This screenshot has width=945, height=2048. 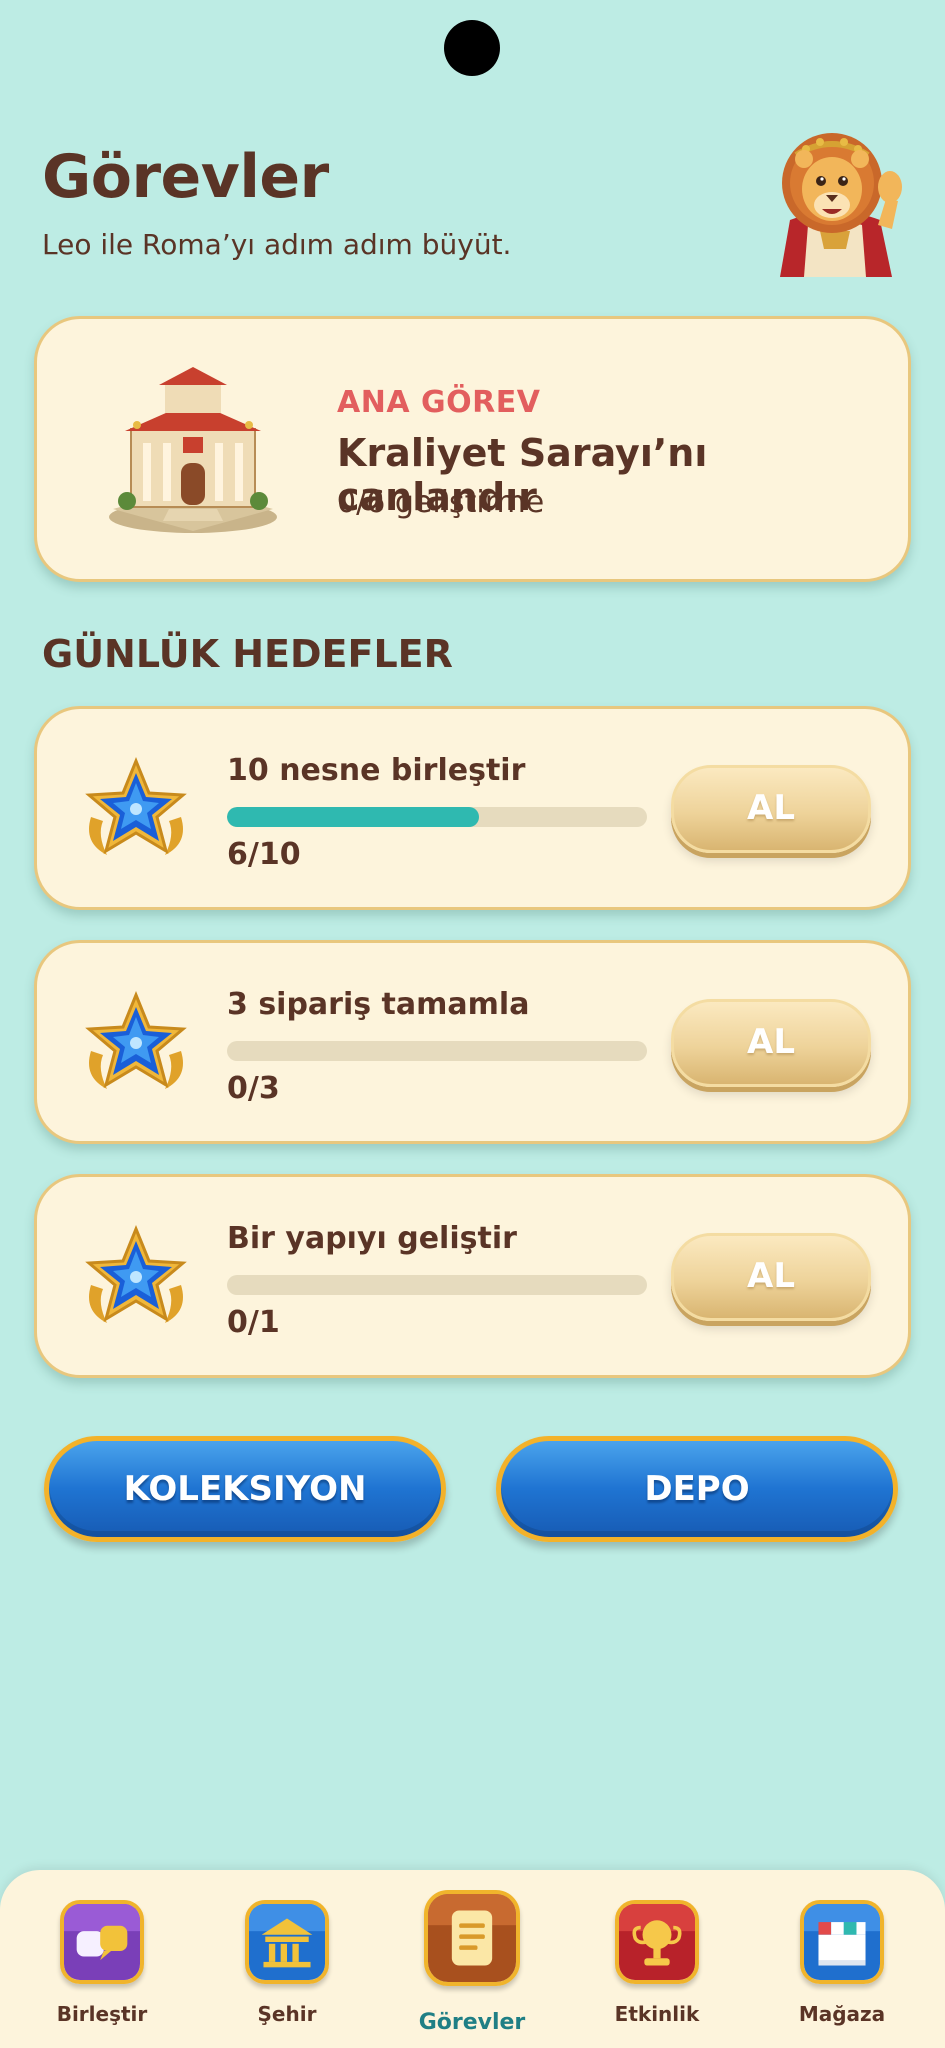 I want to click on goal-count: 6/10, so click(x=264, y=854).